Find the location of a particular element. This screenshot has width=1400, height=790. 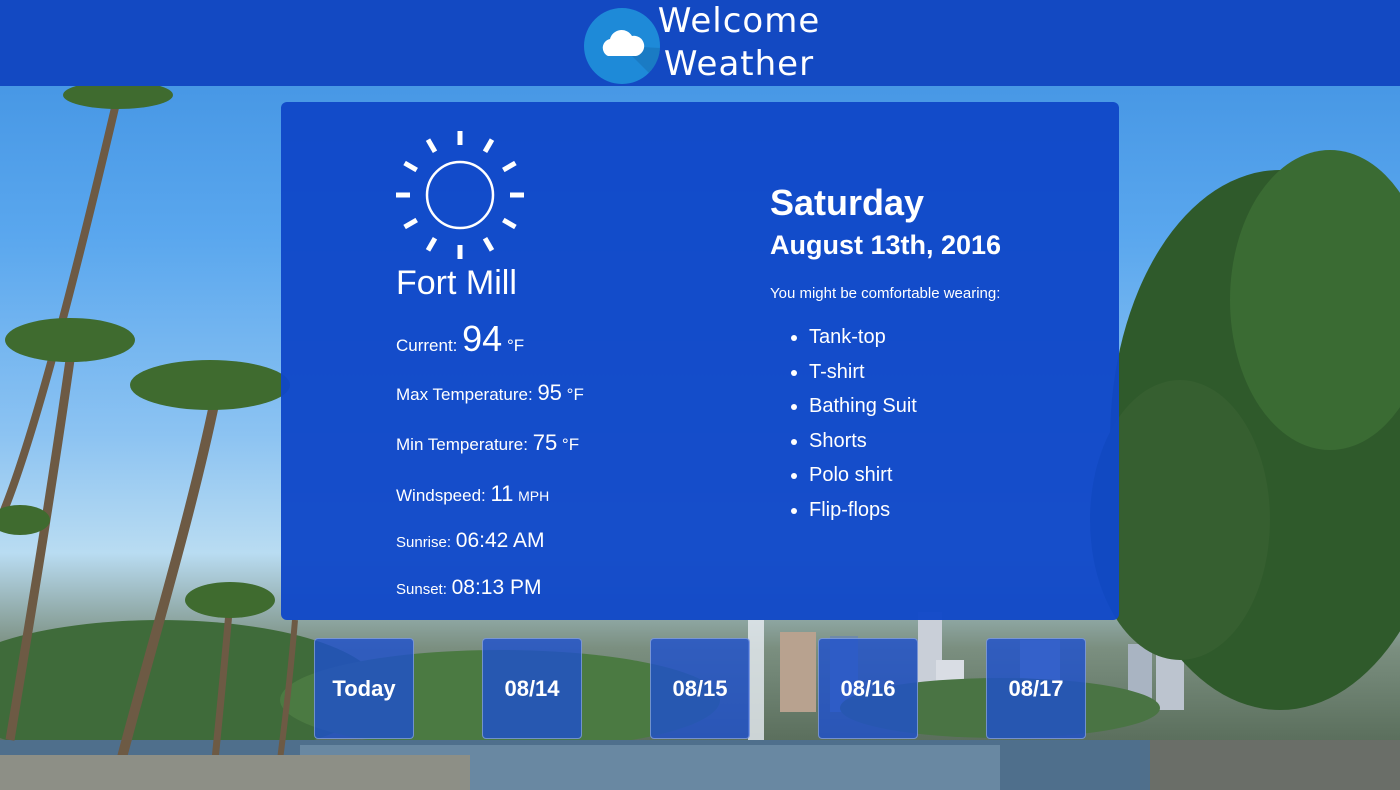

sunset: Sunset: 08:13 PM is located at coordinates (469, 588).